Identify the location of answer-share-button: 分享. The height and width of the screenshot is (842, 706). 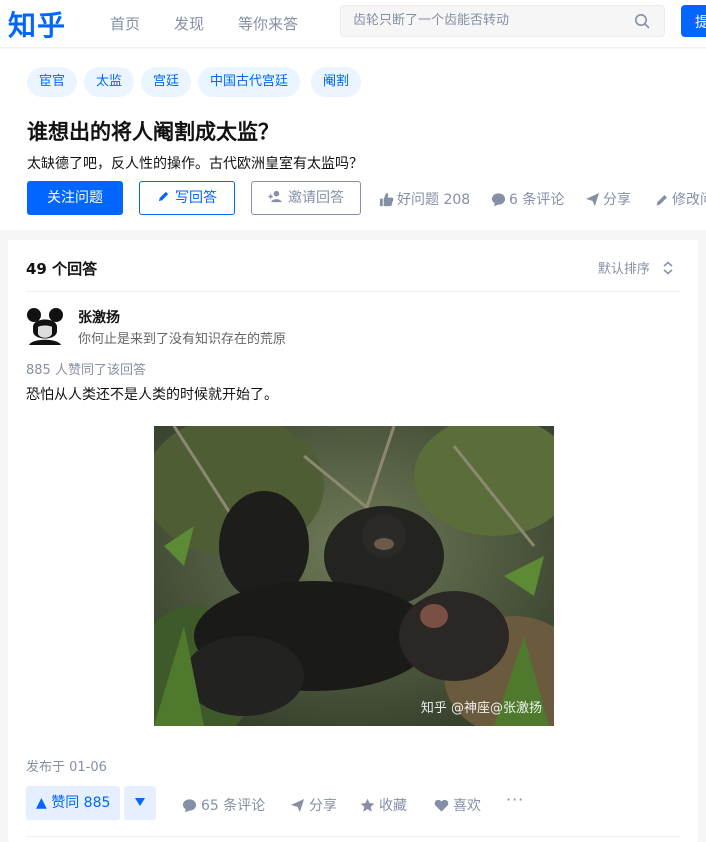
(313, 805).